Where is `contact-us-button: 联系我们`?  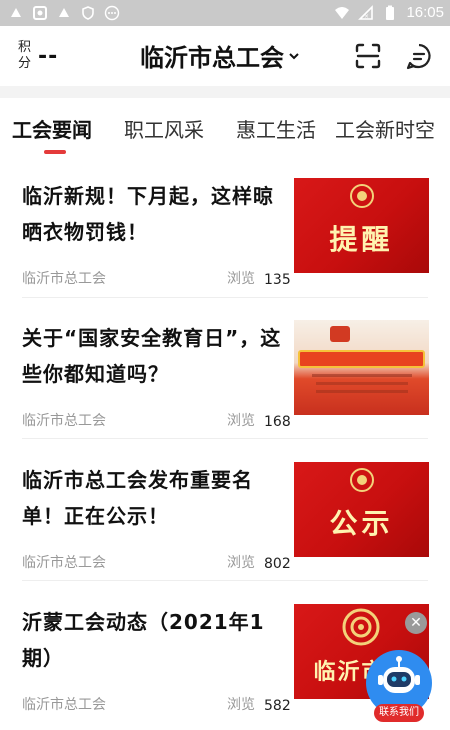 contact-us-button: 联系我们 is located at coordinates (399, 686).